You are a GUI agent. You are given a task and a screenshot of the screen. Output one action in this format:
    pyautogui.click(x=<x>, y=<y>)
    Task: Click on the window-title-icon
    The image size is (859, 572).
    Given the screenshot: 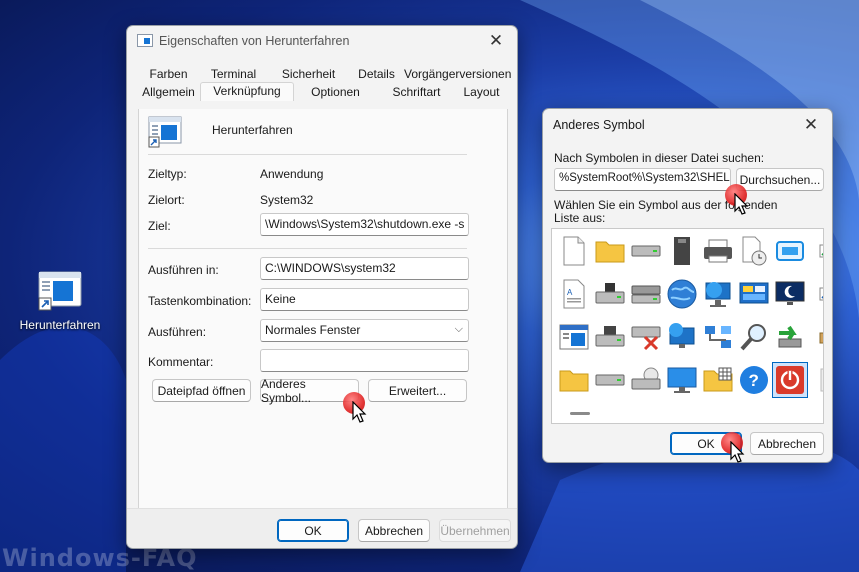 What is the action you would take?
    pyautogui.click(x=145, y=40)
    